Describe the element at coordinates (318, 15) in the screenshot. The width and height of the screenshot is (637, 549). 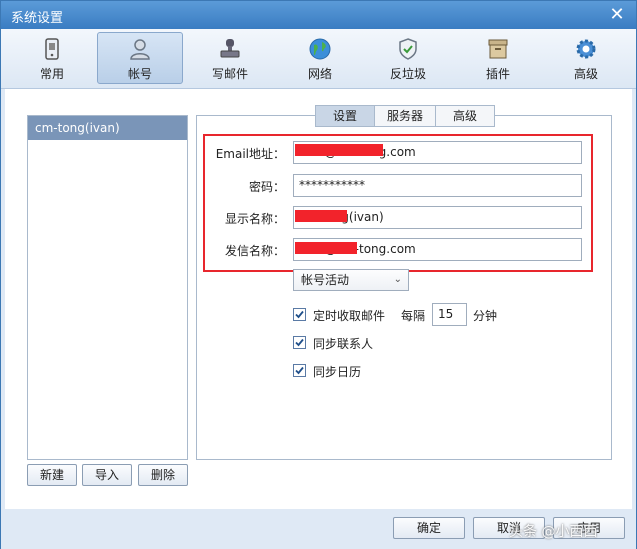
I see `title-bar: 系统设置 ✕` at that location.